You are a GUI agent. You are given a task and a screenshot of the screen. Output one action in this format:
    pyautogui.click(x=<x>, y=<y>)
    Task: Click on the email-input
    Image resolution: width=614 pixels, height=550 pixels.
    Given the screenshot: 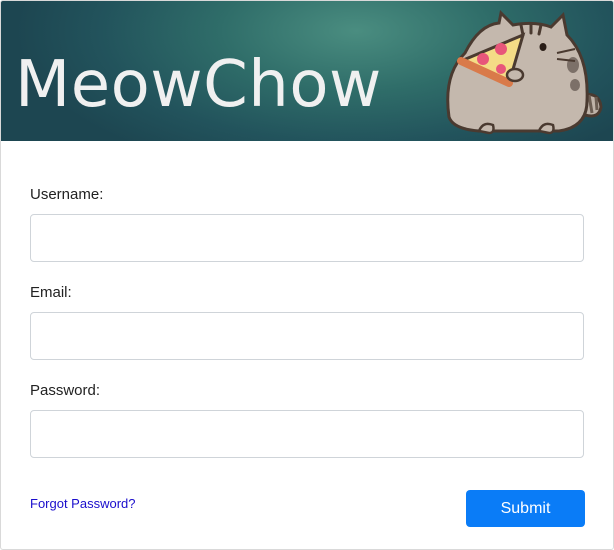 What is the action you would take?
    pyautogui.click(x=307, y=336)
    